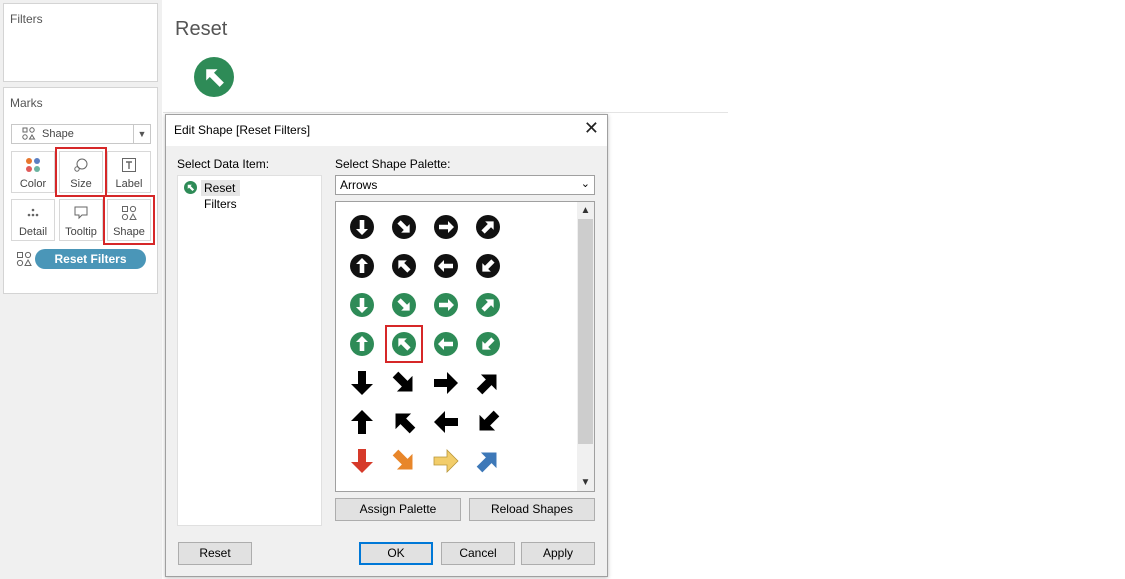 The image size is (1125, 579). I want to click on color-label: Color, so click(33, 184).